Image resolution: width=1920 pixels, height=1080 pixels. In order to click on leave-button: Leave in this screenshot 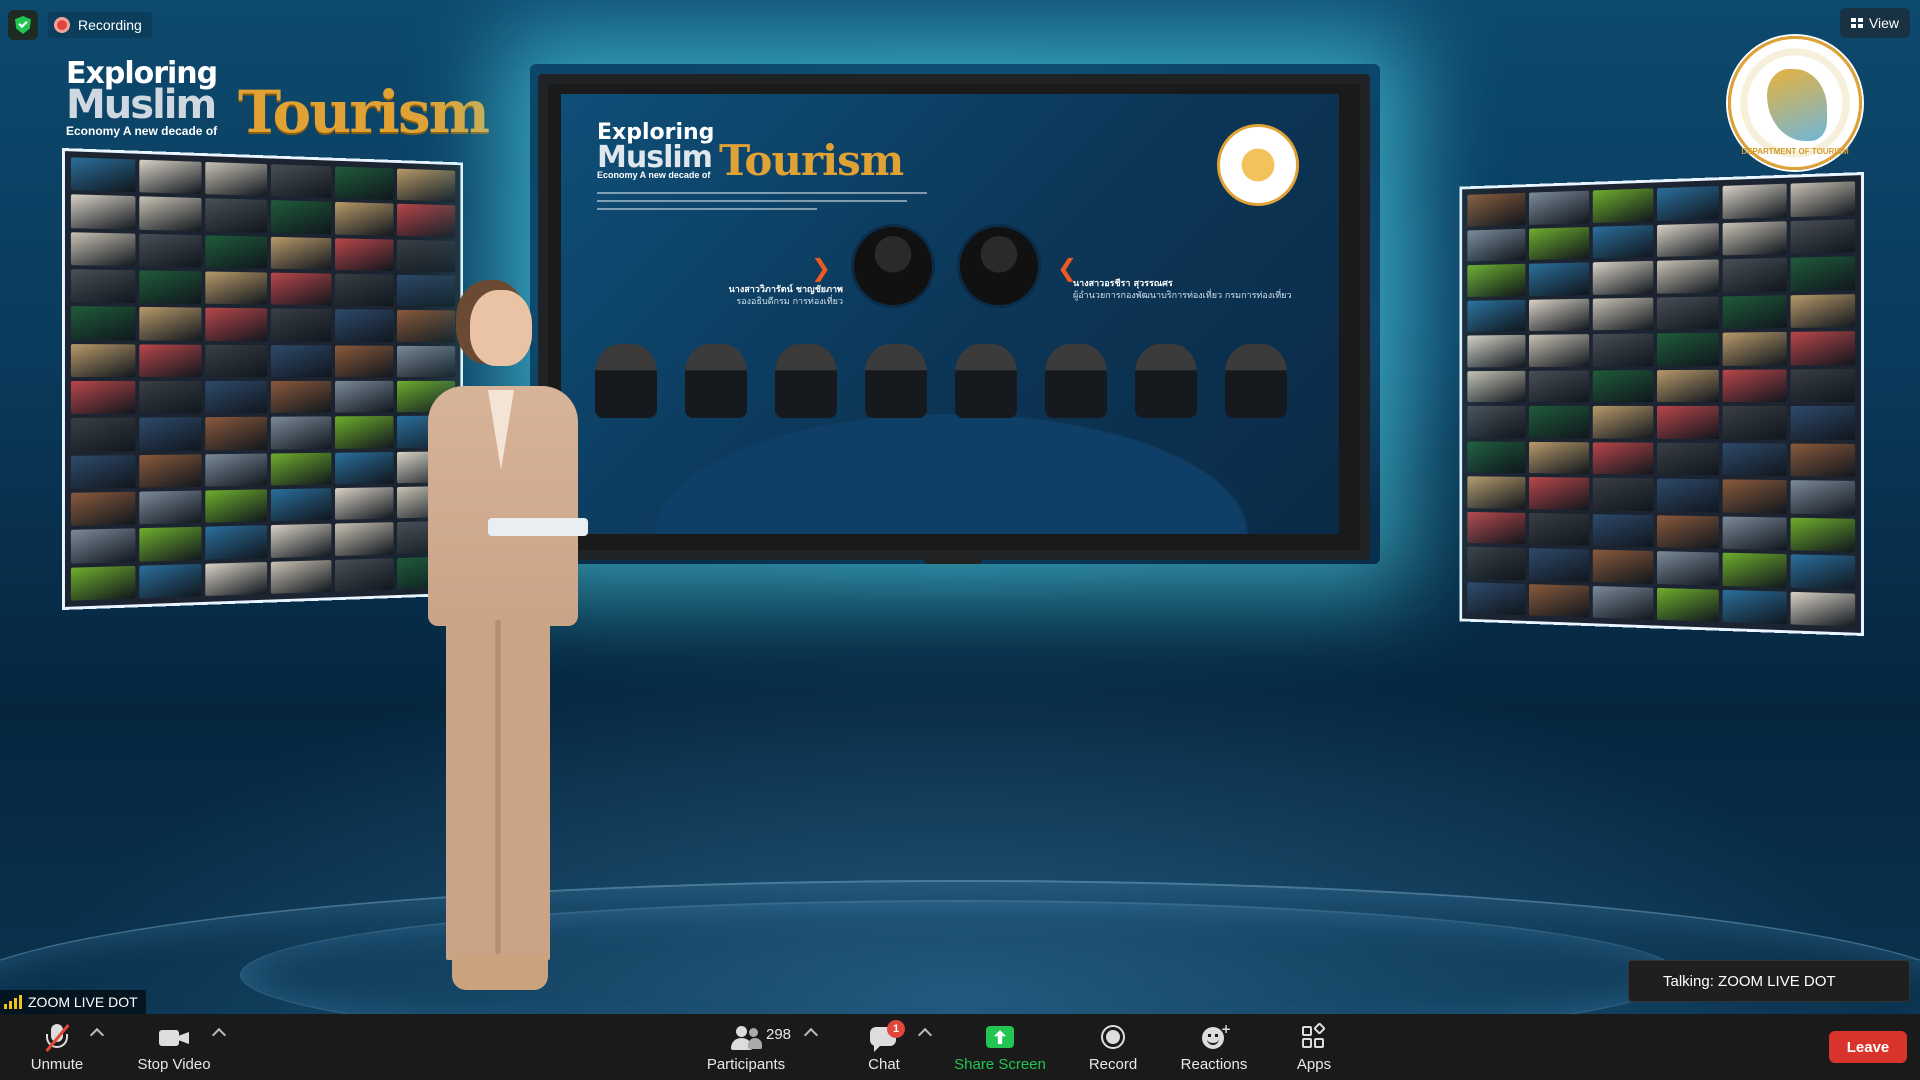, I will do `click(1868, 1047)`.